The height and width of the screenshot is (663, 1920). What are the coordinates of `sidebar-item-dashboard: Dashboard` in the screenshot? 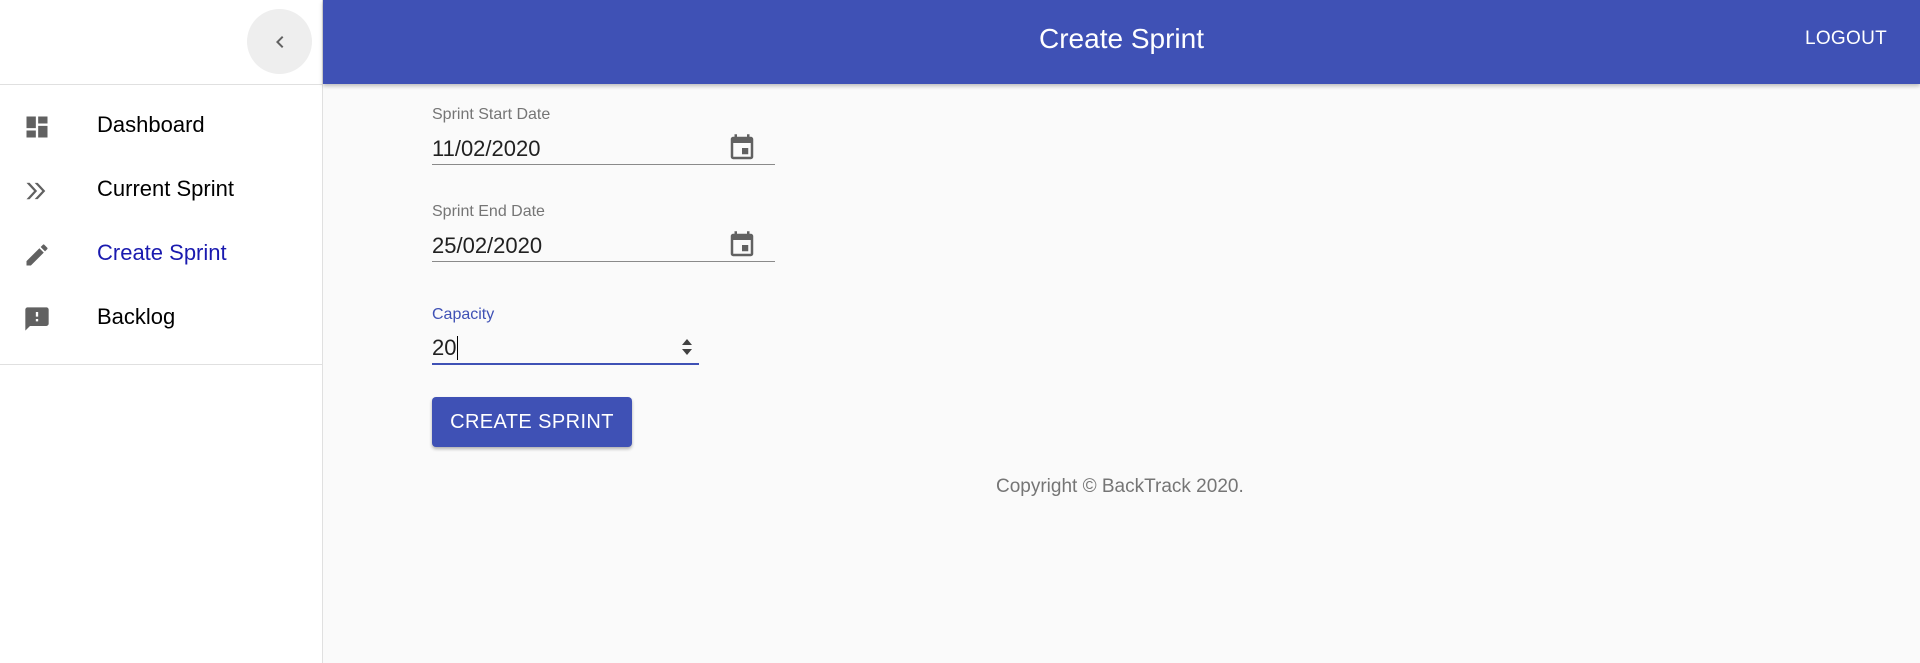 It's located at (161, 125).